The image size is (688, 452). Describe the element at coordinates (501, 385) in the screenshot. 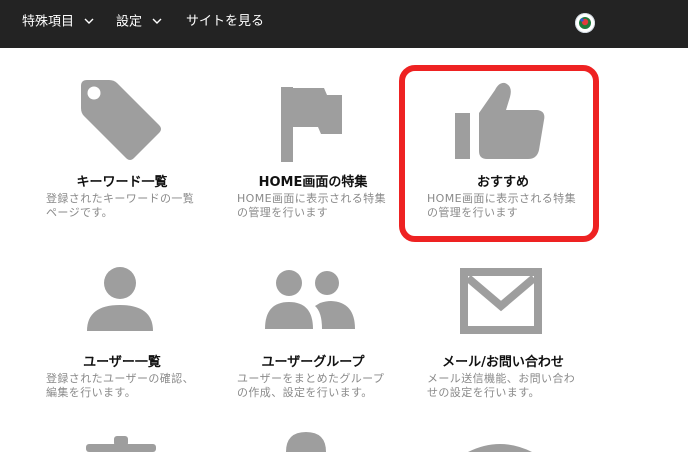

I see `card-description: メール送信機能、お問い合わせの設定を行います。` at that location.